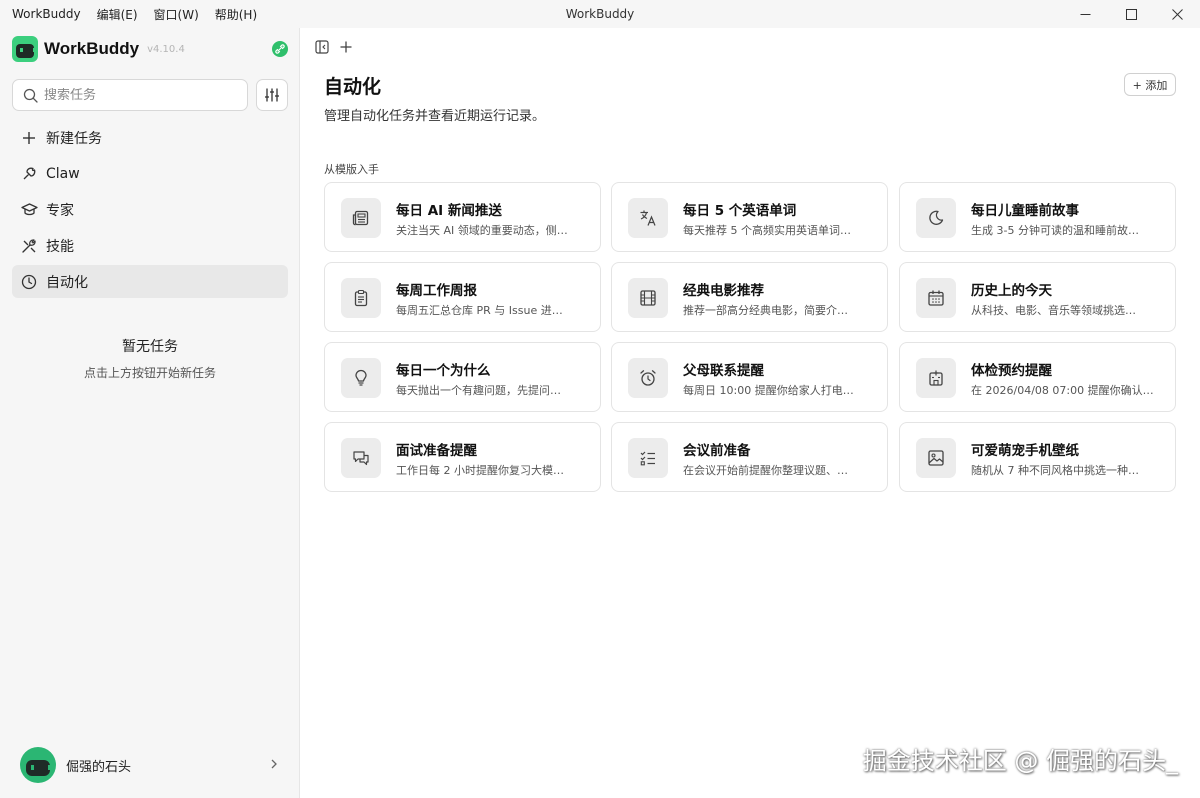 The width and height of the screenshot is (1200, 798). I want to click on maximize-icon, so click(1131, 14).